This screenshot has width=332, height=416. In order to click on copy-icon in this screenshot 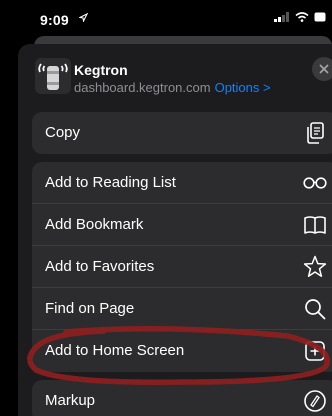, I will do `click(315, 133)`.